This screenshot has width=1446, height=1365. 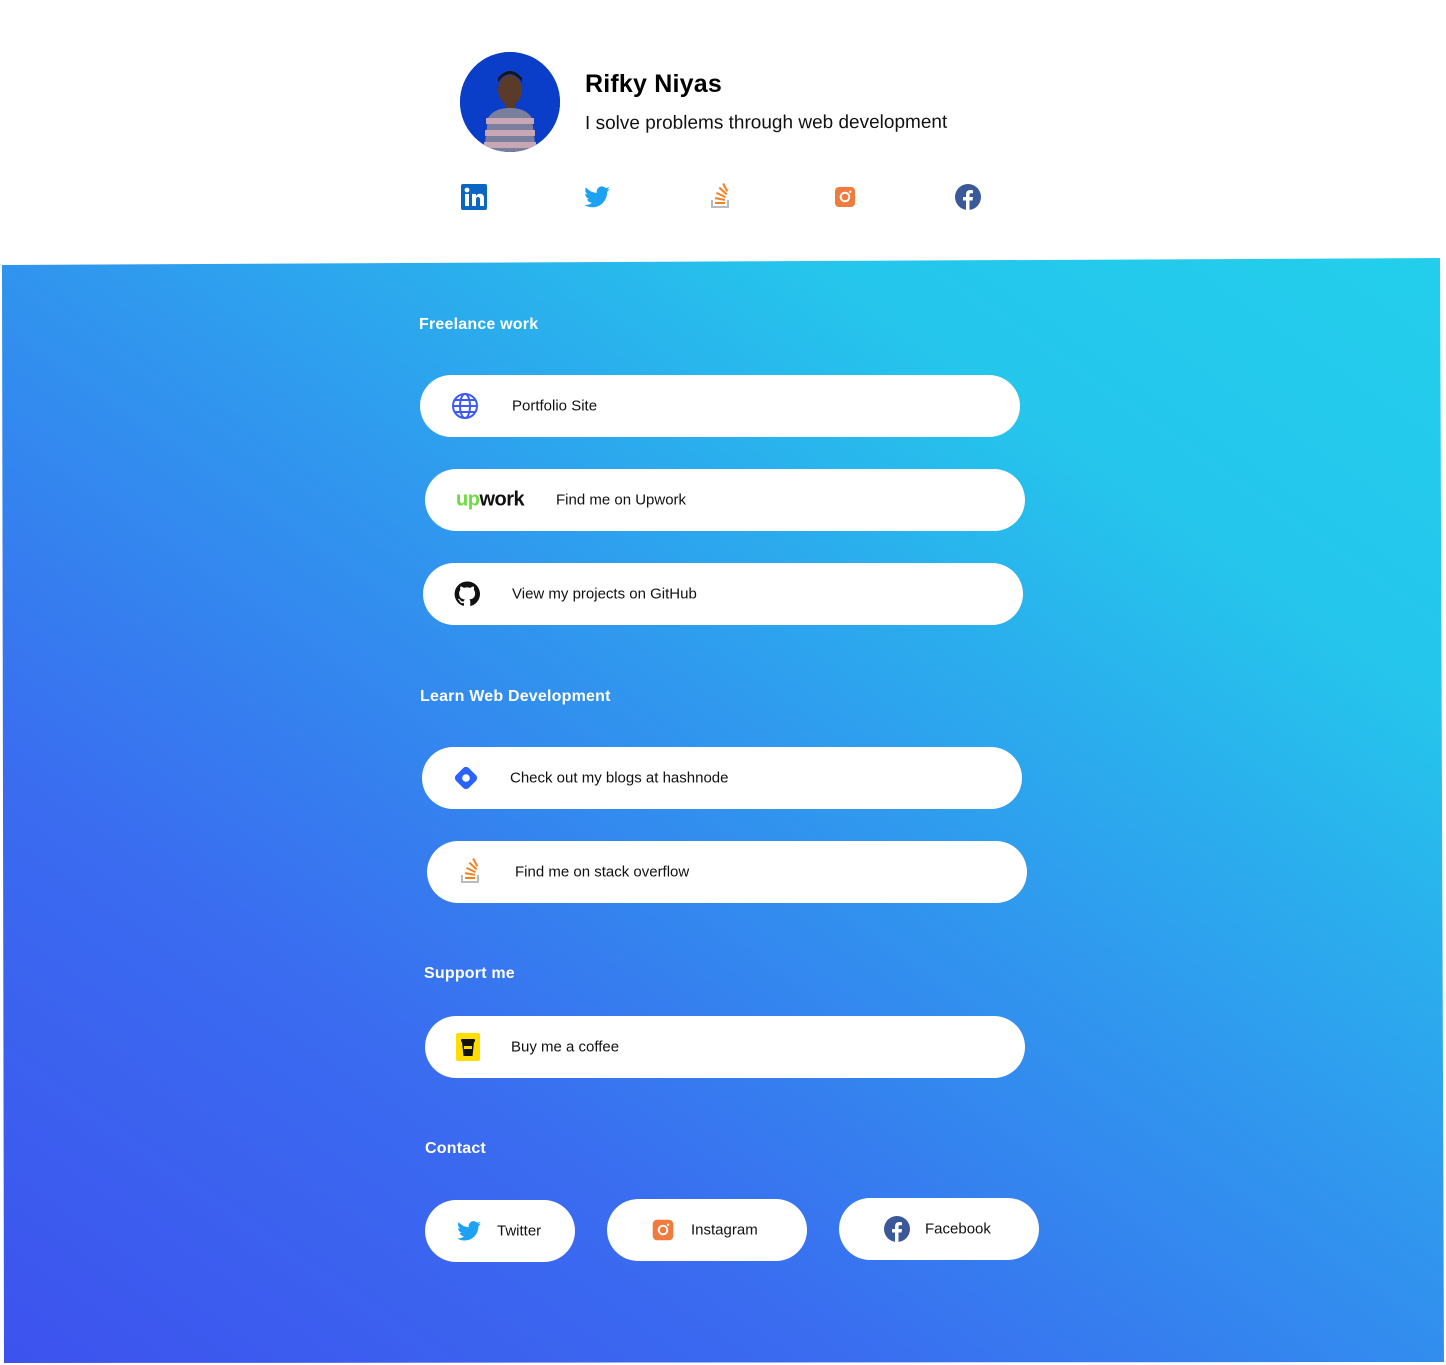 I want to click on hashnode-icon, so click(x=466, y=778).